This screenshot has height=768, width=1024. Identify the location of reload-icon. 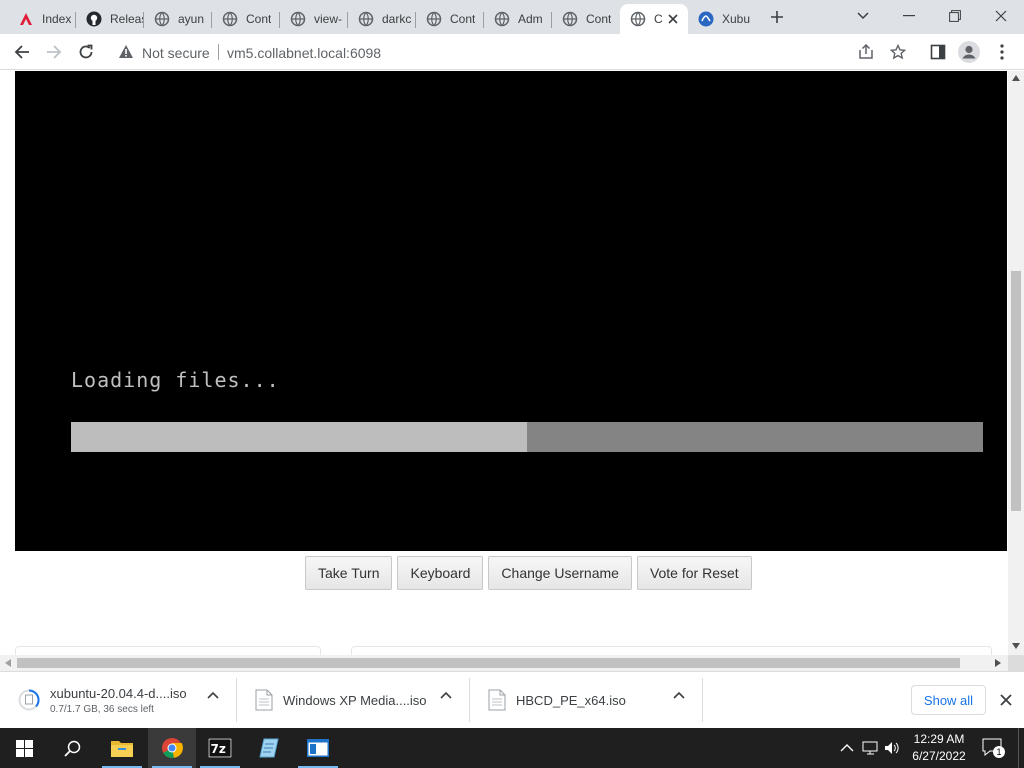
(86, 51).